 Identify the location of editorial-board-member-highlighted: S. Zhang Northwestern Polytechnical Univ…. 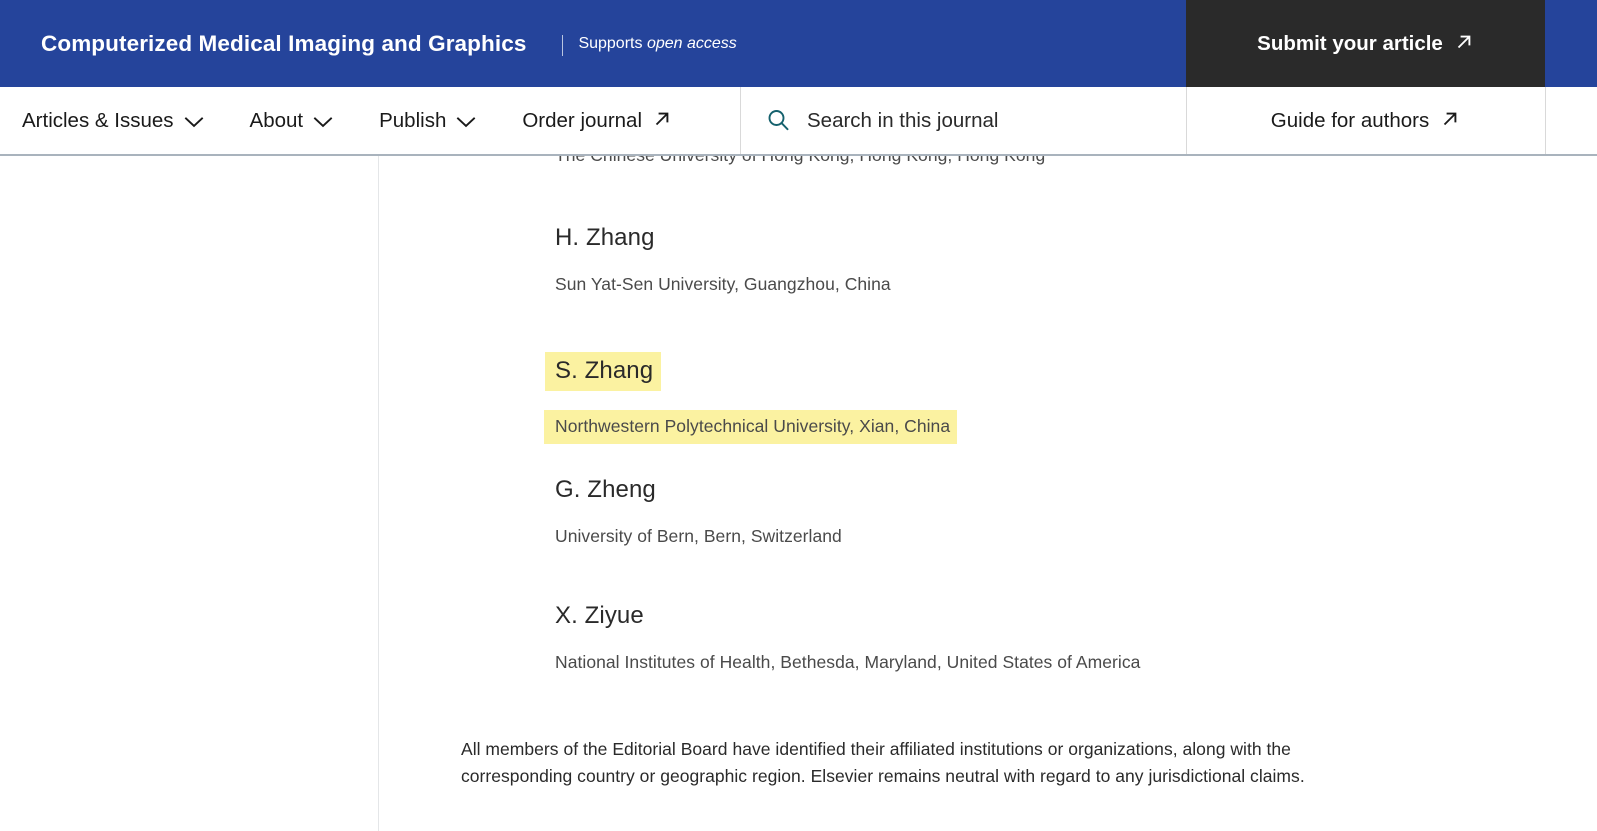
(751, 398).